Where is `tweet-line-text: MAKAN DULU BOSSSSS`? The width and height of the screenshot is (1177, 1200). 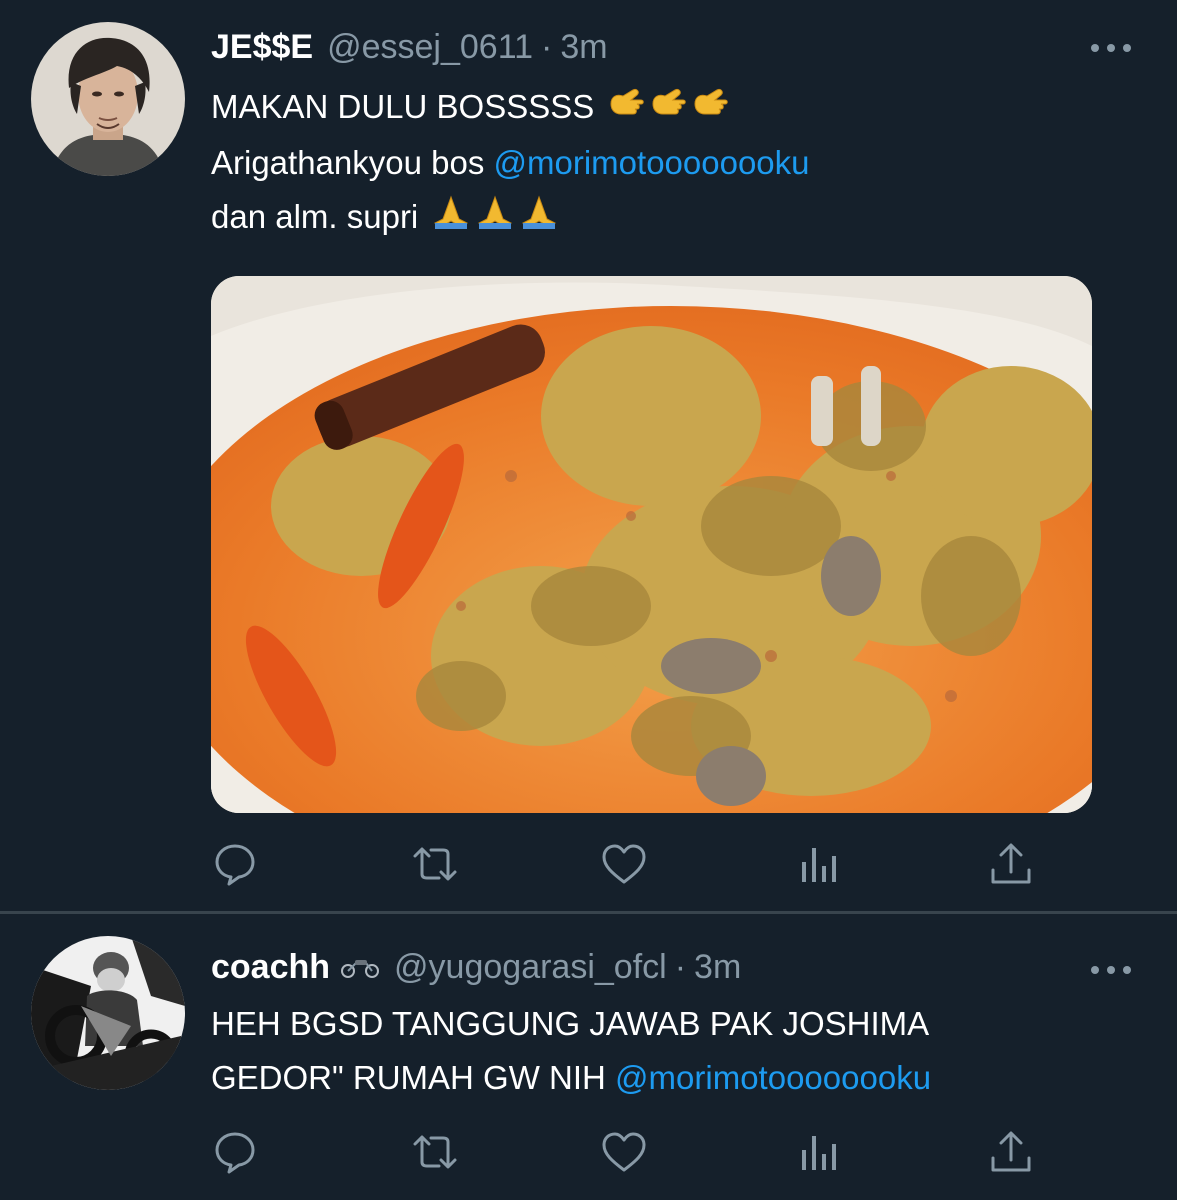
tweet-line-text: MAKAN DULU BOSSSSS is located at coordinates (403, 106).